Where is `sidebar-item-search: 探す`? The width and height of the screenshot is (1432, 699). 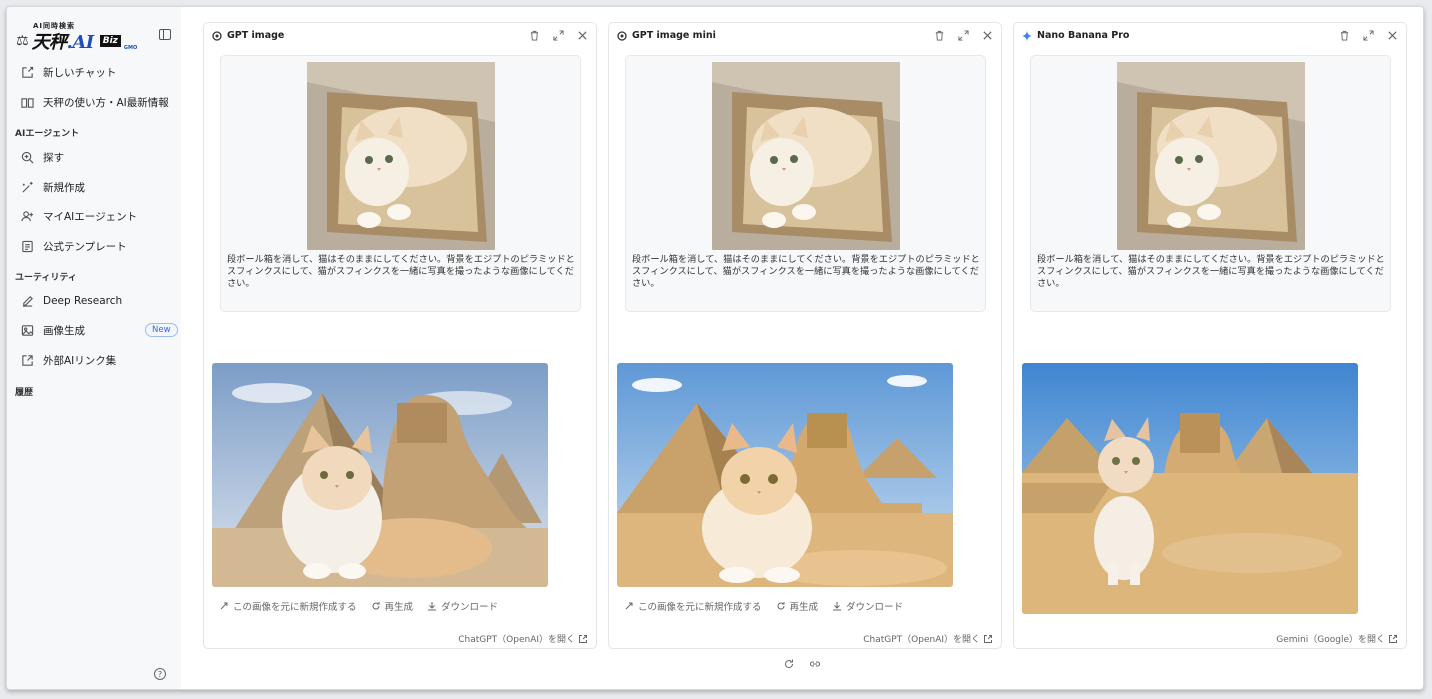
sidebar-item-search: 探す is located at coordinates (42, 157).